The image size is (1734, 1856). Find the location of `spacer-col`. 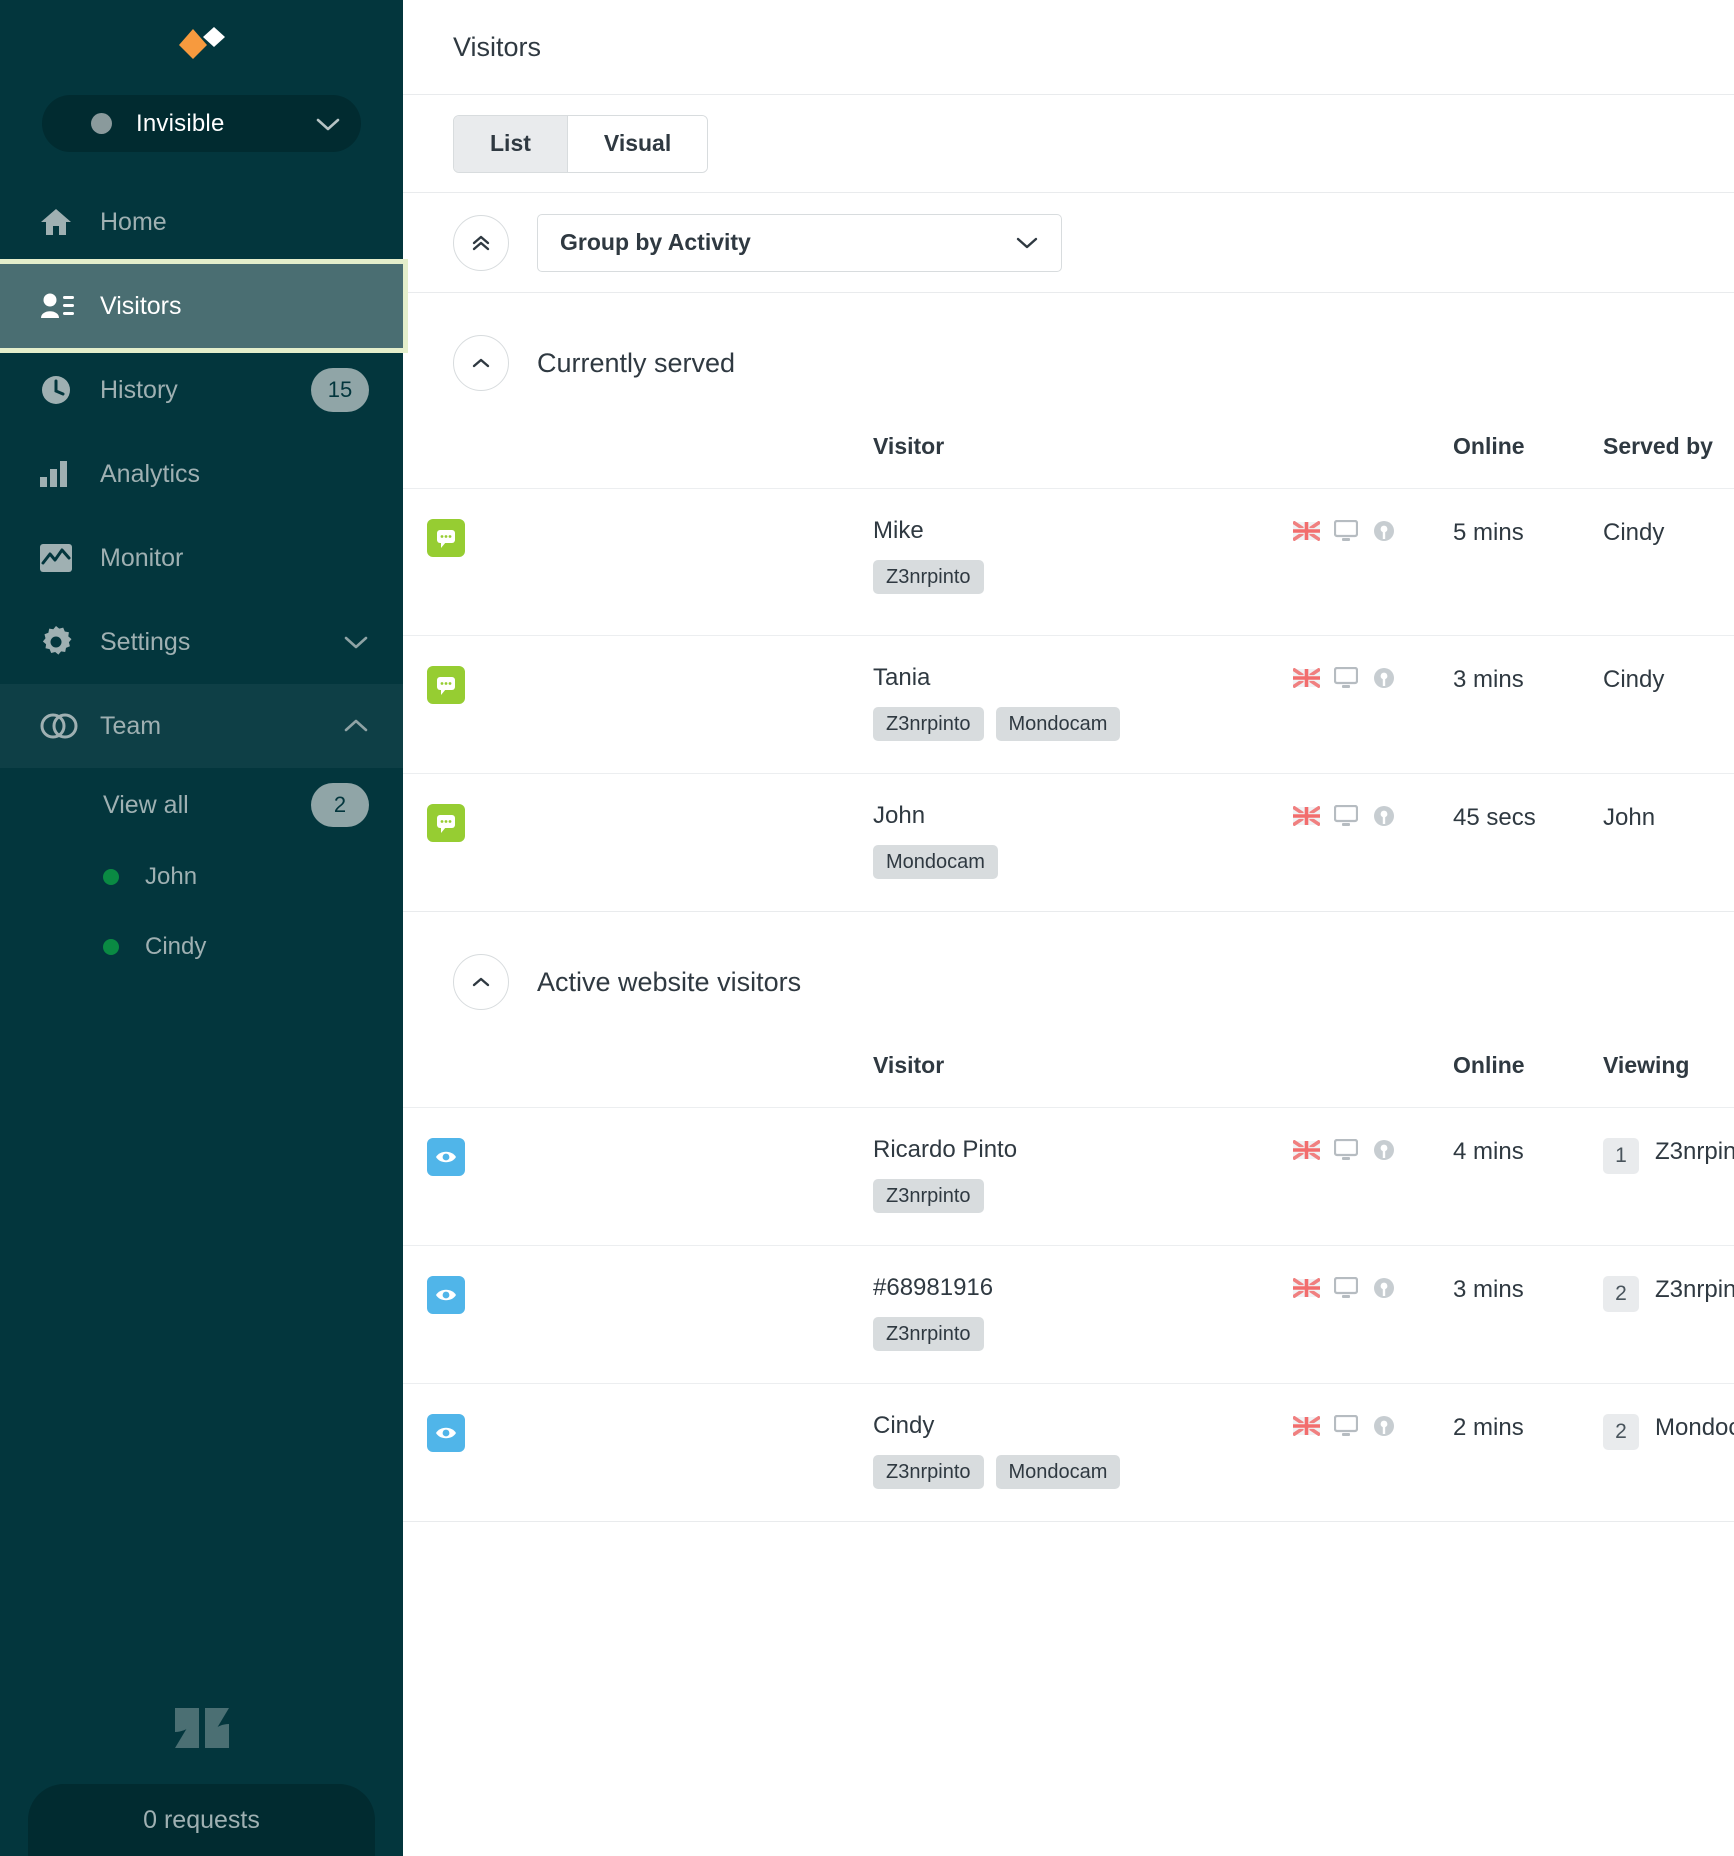

spacer-col is located at coordinates (638, 461).